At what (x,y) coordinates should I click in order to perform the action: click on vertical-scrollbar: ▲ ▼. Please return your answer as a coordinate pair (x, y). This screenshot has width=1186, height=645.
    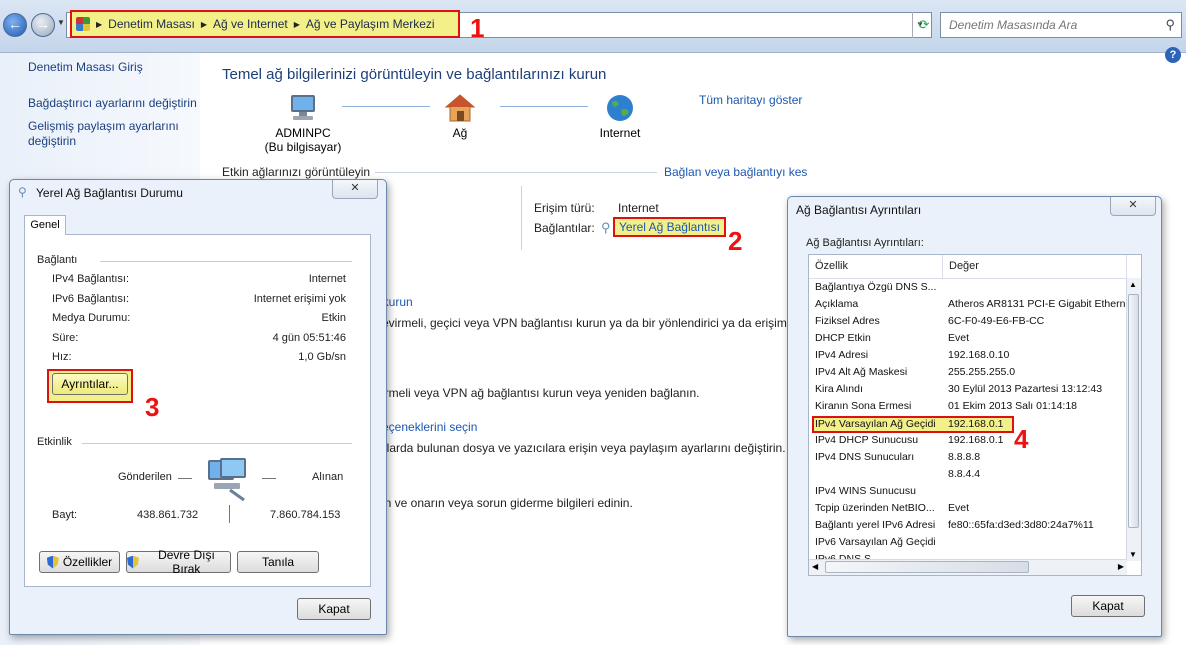
    Looking at the image, I should click on (1133, 419).